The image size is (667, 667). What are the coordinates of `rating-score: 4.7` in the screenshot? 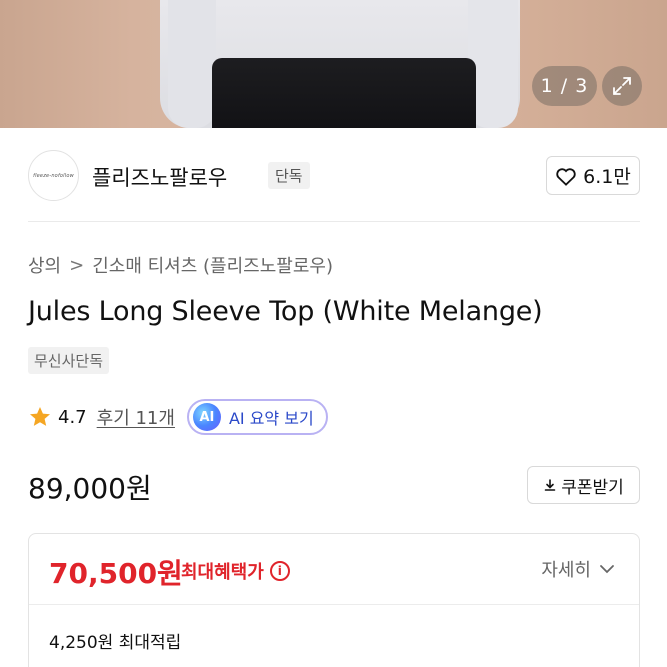 It's located at (72, 417).